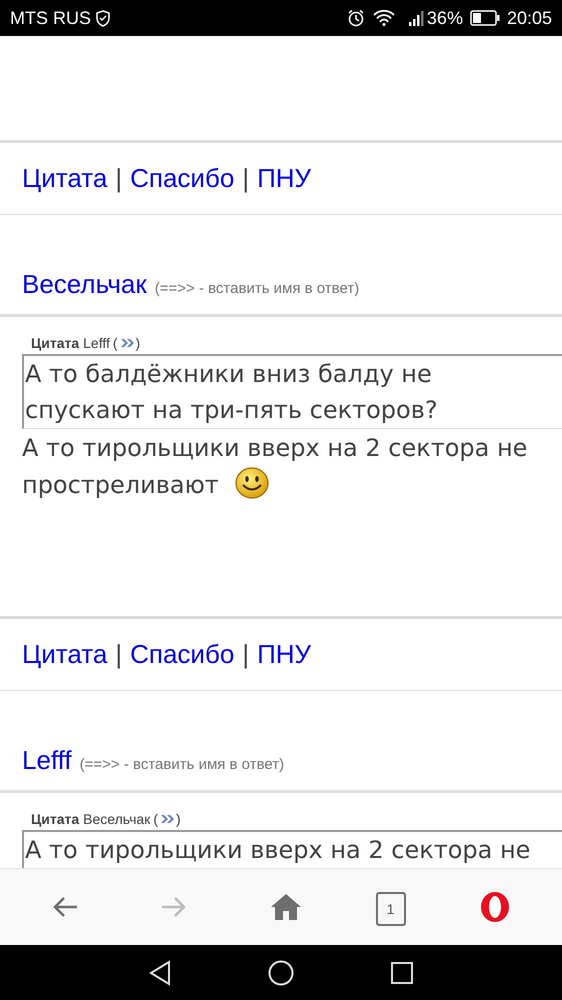 The image size is (562, 1000). Describe the element at coordinates (495, 907) in the screenshot. I see `opera-logo-icon` at that location.